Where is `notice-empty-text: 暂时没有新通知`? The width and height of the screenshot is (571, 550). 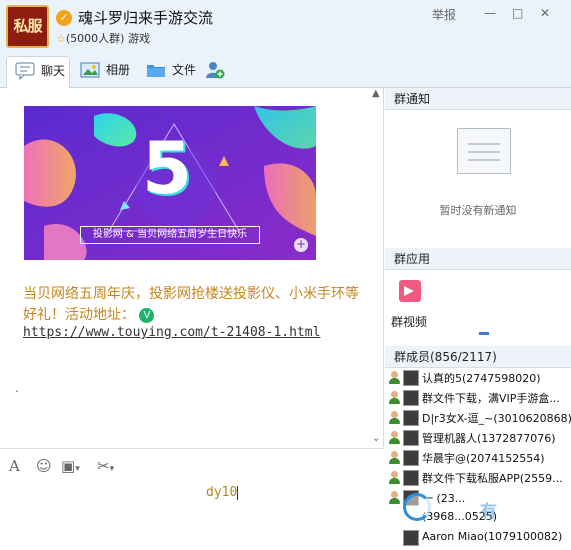
notice-empty-text: 暂时没有新通知 is located at coordinates (478, 210).